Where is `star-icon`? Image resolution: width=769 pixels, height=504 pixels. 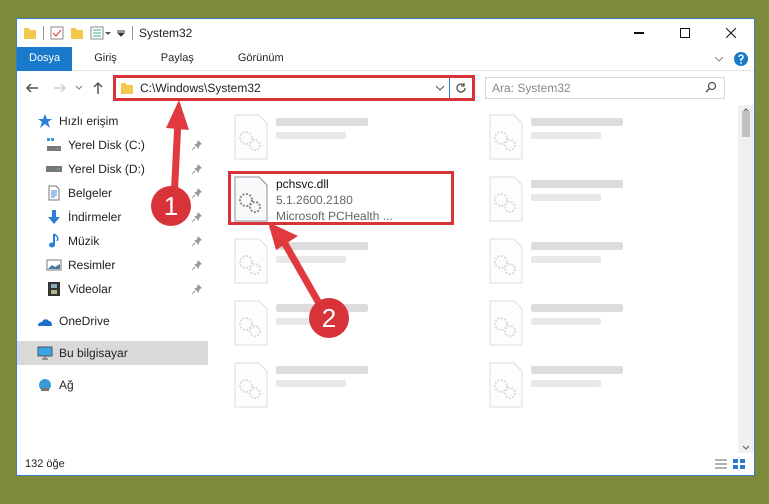
star-icon is located at coordinates (45, 121).